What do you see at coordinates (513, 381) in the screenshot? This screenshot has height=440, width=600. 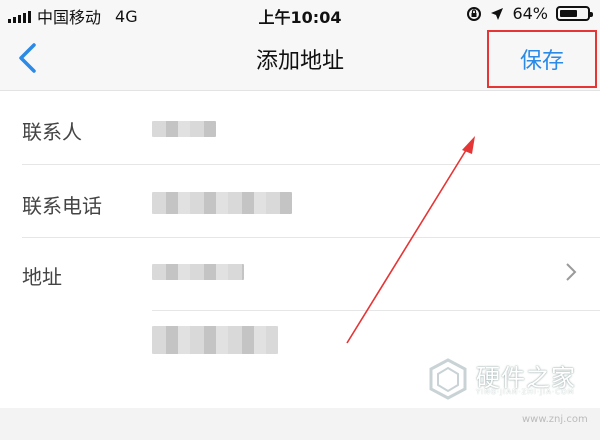 I see `watermark: 硬件之家 YING·JIAN·ZHI·JIA·COM` at bounding box center [513, 381].